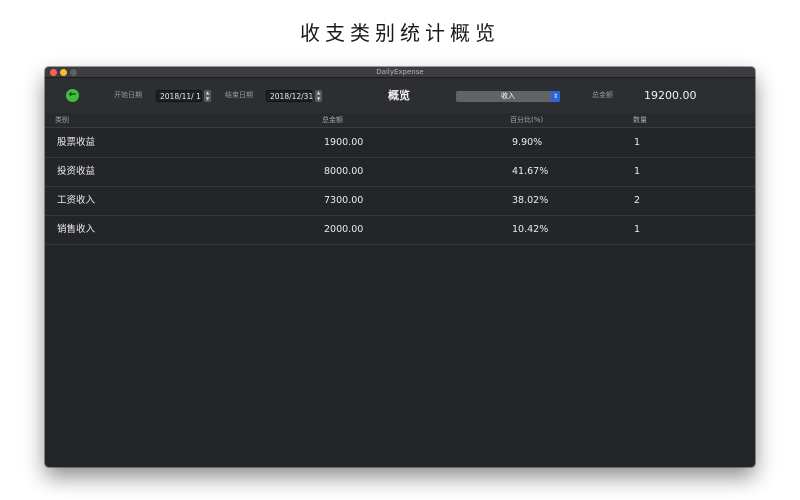 This screenshot has height=500, width=800. What do you see at coordinates (526, 120) in the screenshot?
I see `column-header-percent: 百分比(%)` at bounding box center [526, 120].